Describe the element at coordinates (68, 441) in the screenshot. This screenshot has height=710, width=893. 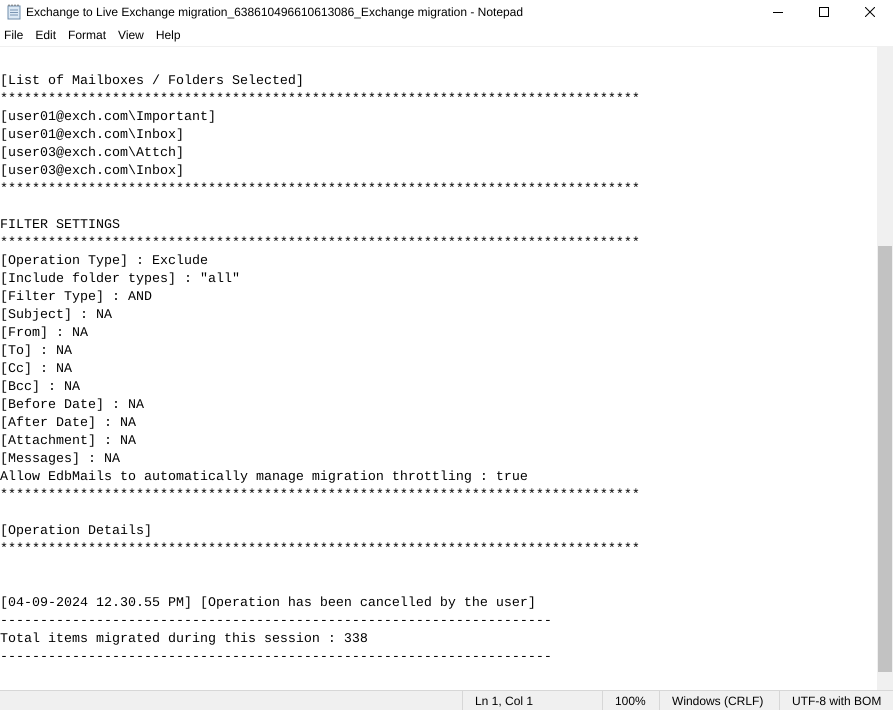
I see `text-line: [Attachment] : NA` at that location.